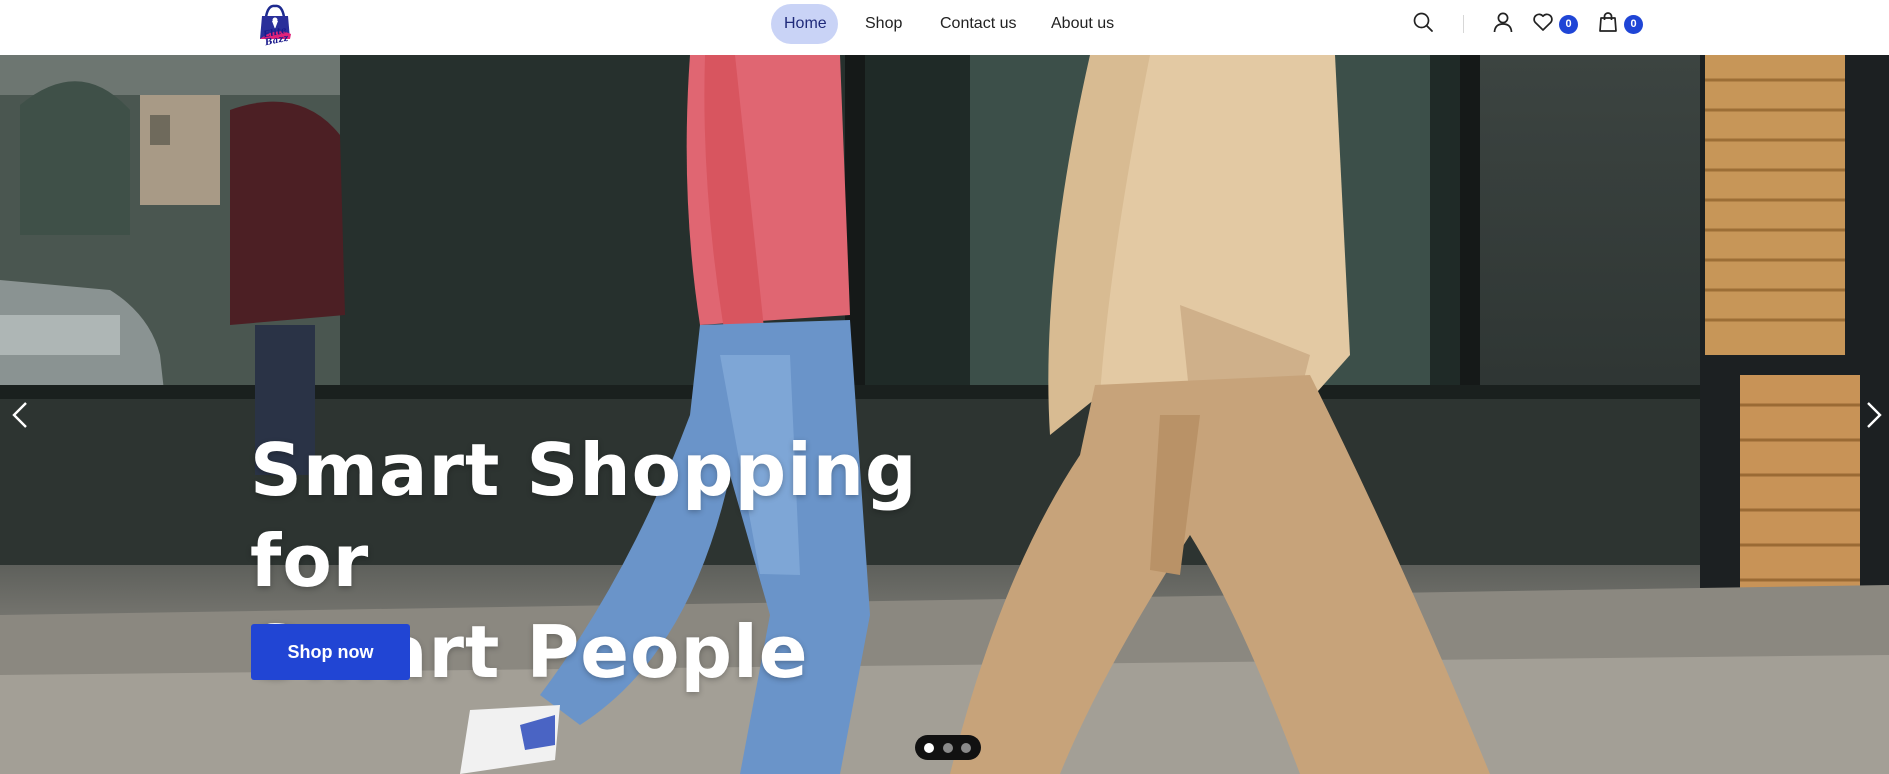  I want to click on search-icon, so click(1423, 22).